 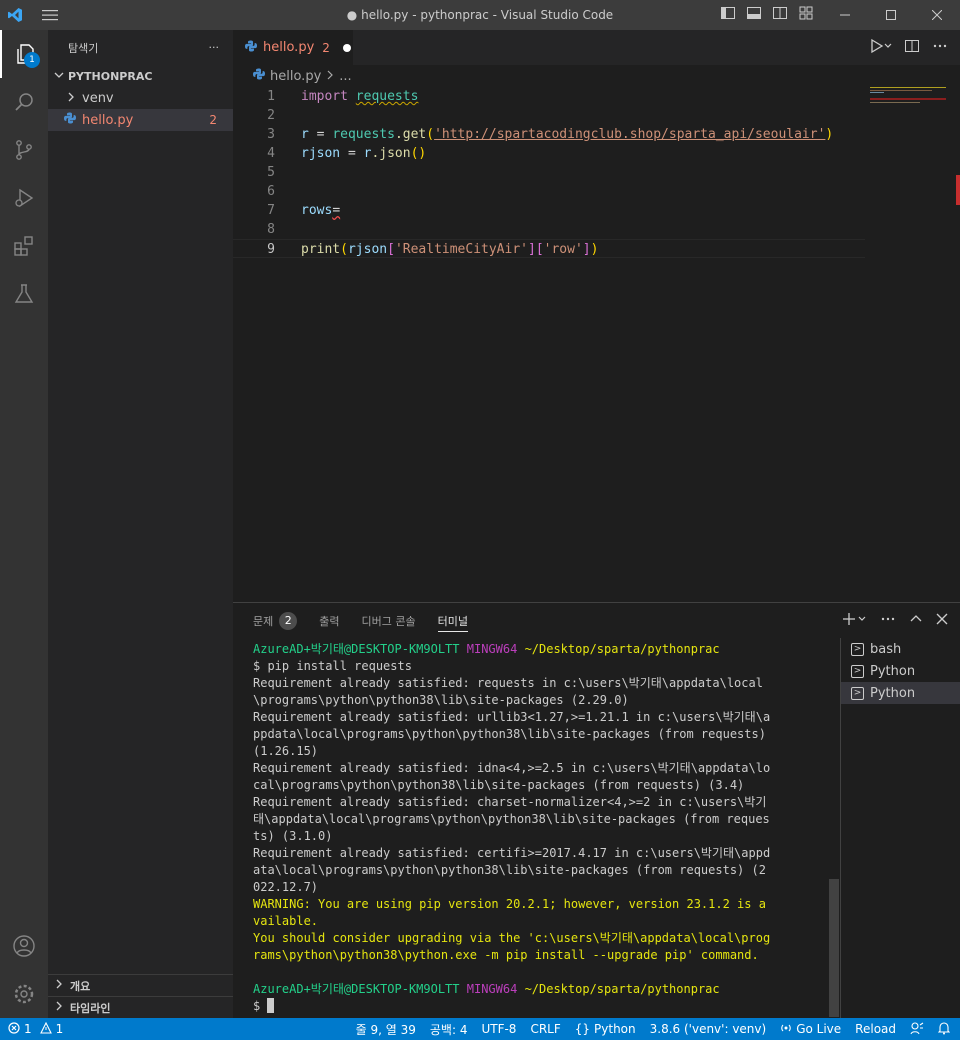 What do you see at coordinates (140, 120) in the screenshot?
I see `tree-item-hello-py: hello.py 2` at bounding box center [140, 120].